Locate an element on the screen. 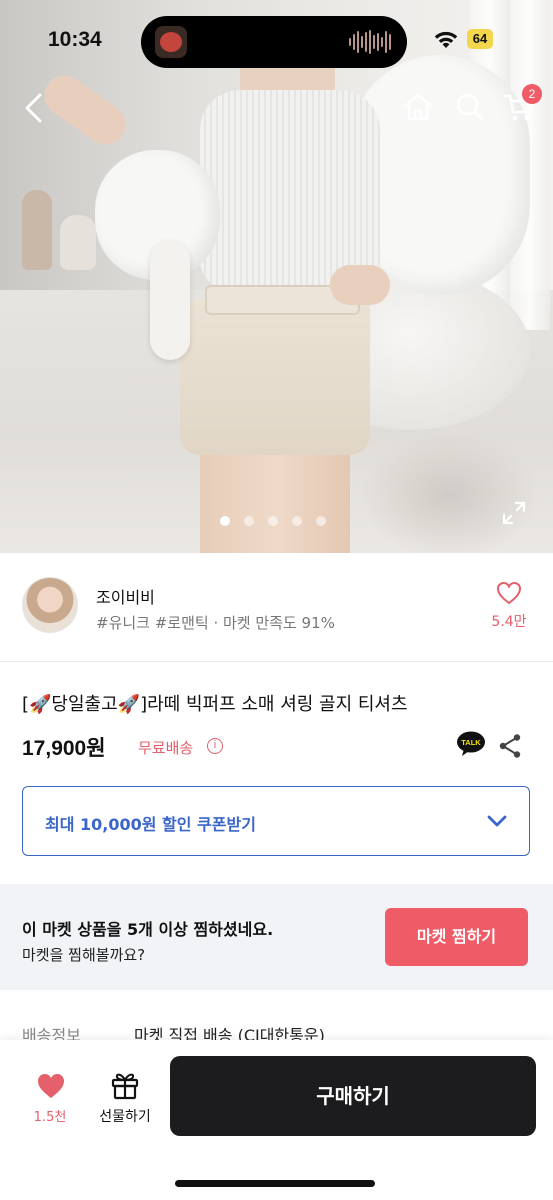 The image size is (553, 1200). coupon-download-button: 최대 10,000원 할인 쿠폰받기 is located at coordinates (276, 821).